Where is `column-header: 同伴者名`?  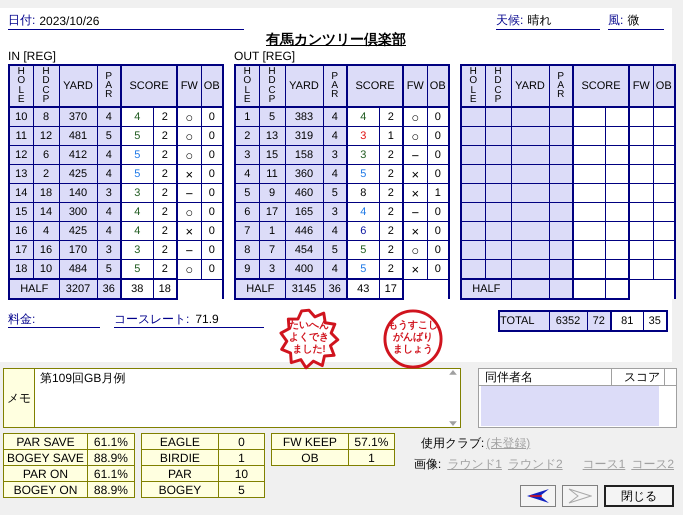
column-header: 同伴者名 is located at coordinates (545, 377).